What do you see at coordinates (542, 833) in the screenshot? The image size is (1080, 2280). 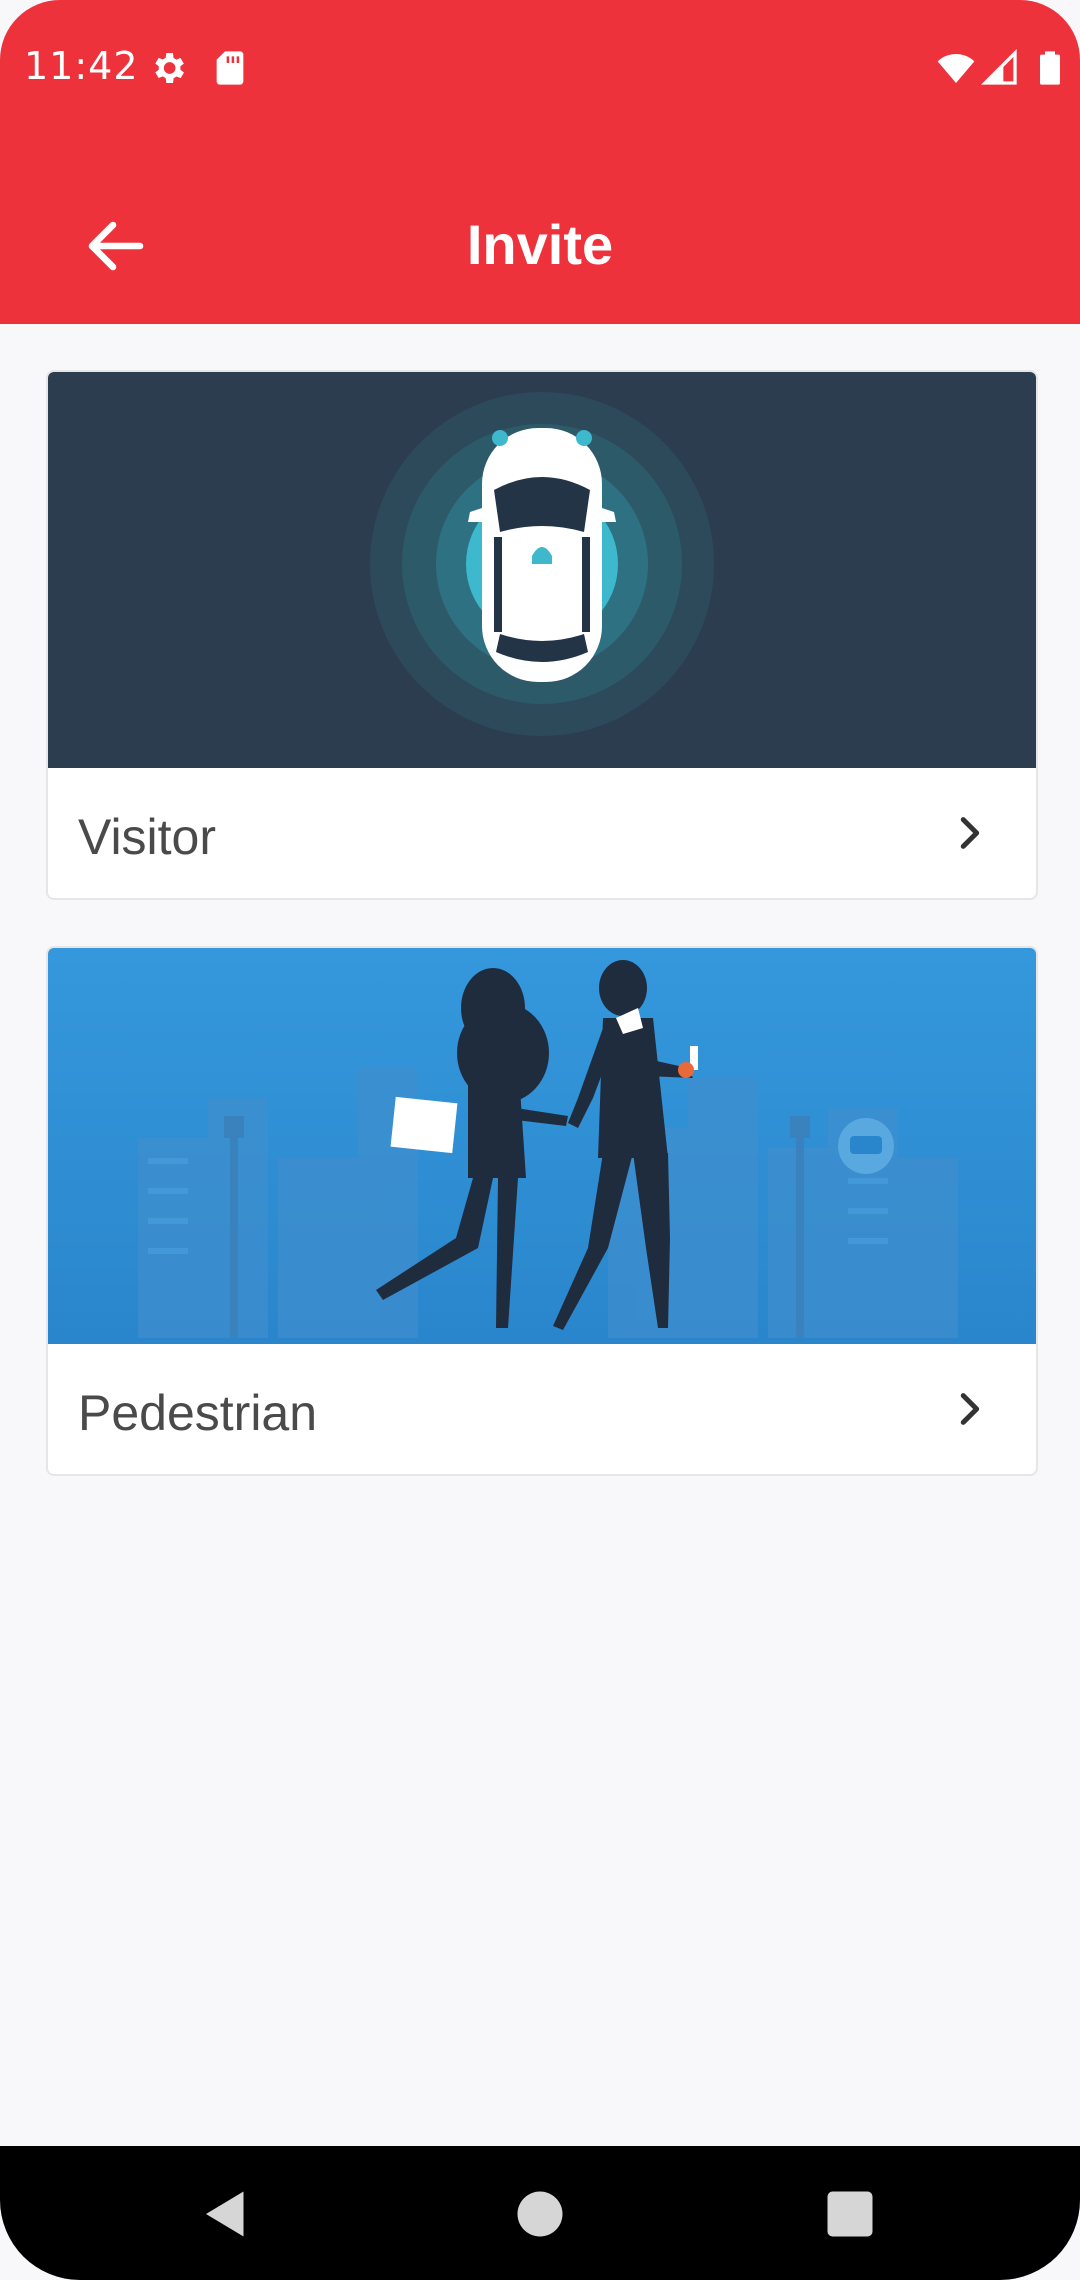 I see `visitor-card-footer: Visitor` at bounding box center [542, 833].